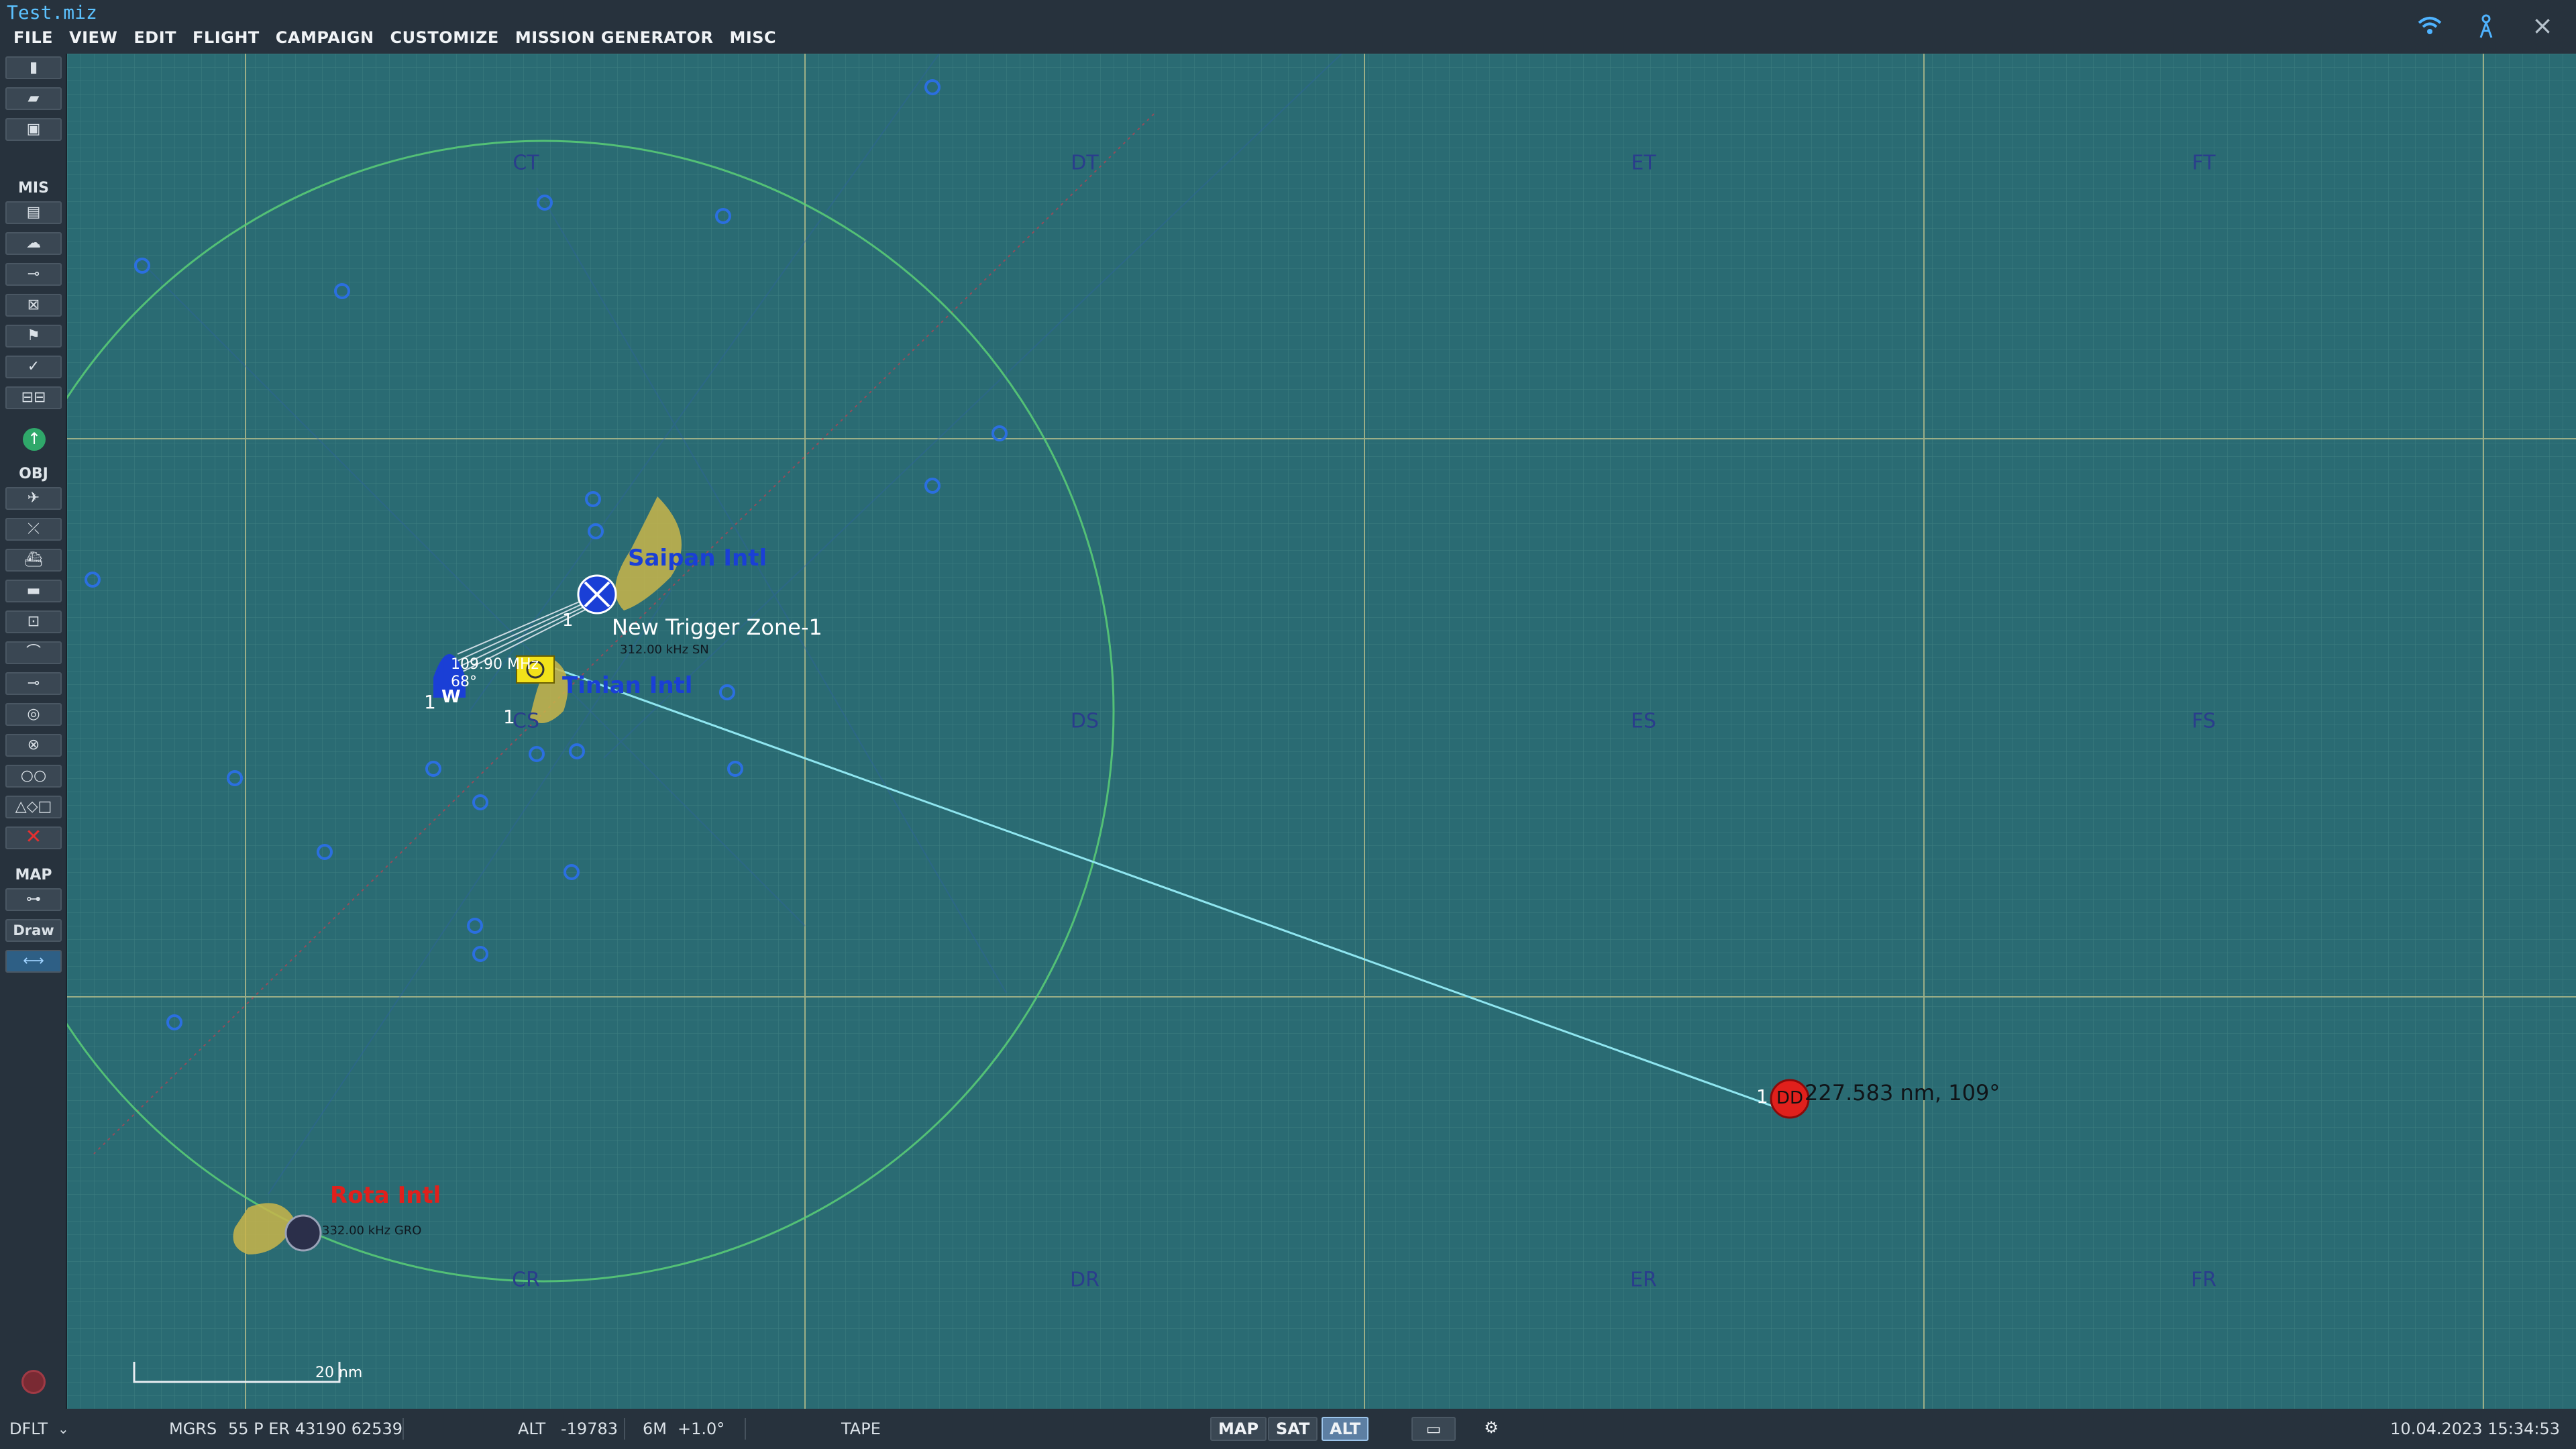 This screenshot has height=1449, width=2576. I want to click on menu-misc: MISC, so click(752, 37).